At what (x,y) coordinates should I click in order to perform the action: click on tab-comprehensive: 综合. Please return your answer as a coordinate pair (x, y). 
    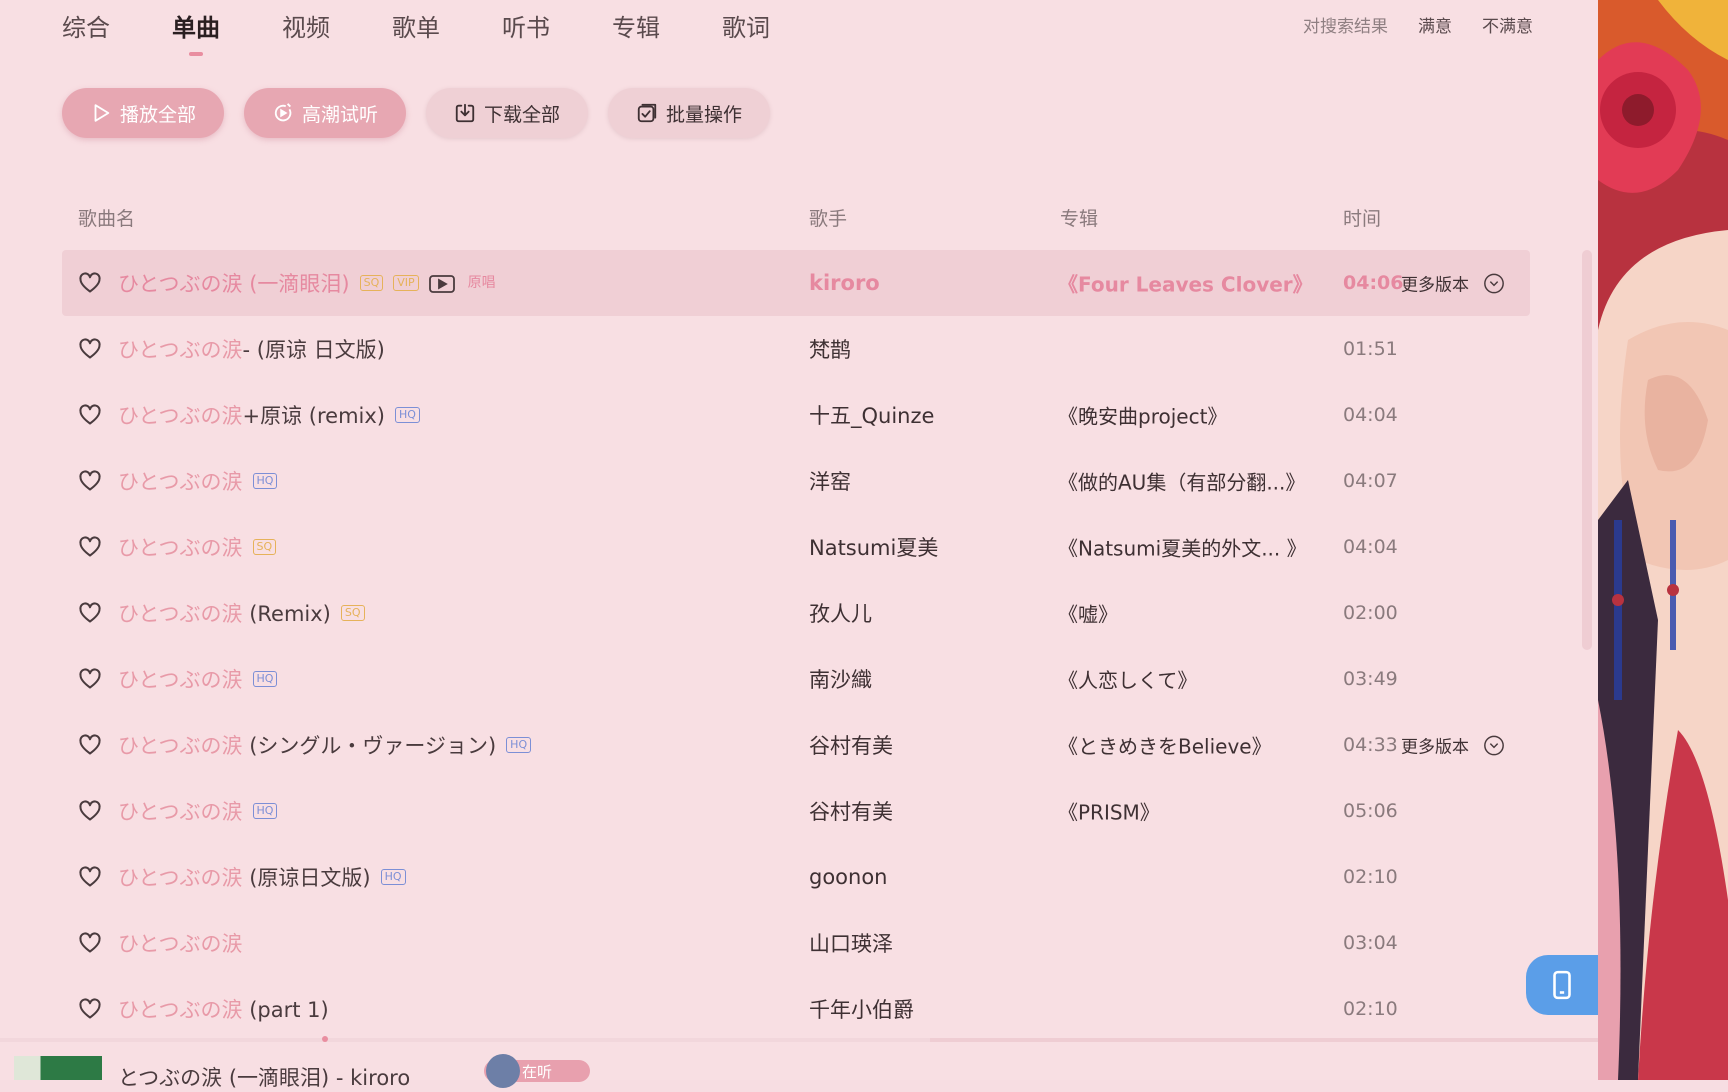
    Looking at the image, I should click on (86, 24).